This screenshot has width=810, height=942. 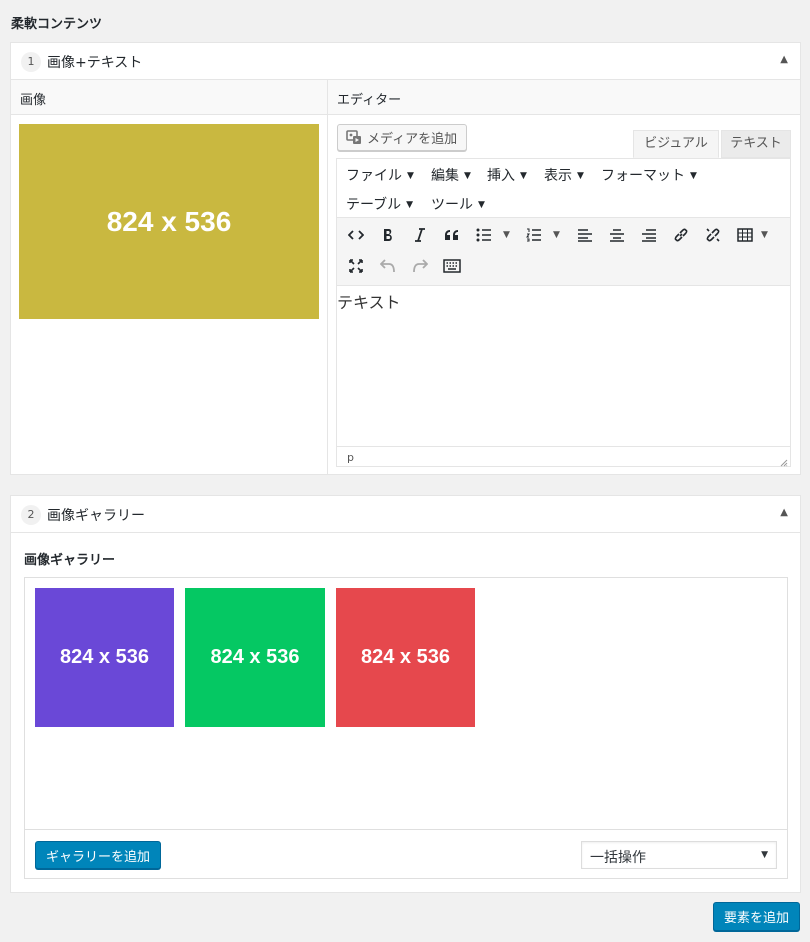 I want to click on image-preview: 824 x 536, so click(x=169, y=221).